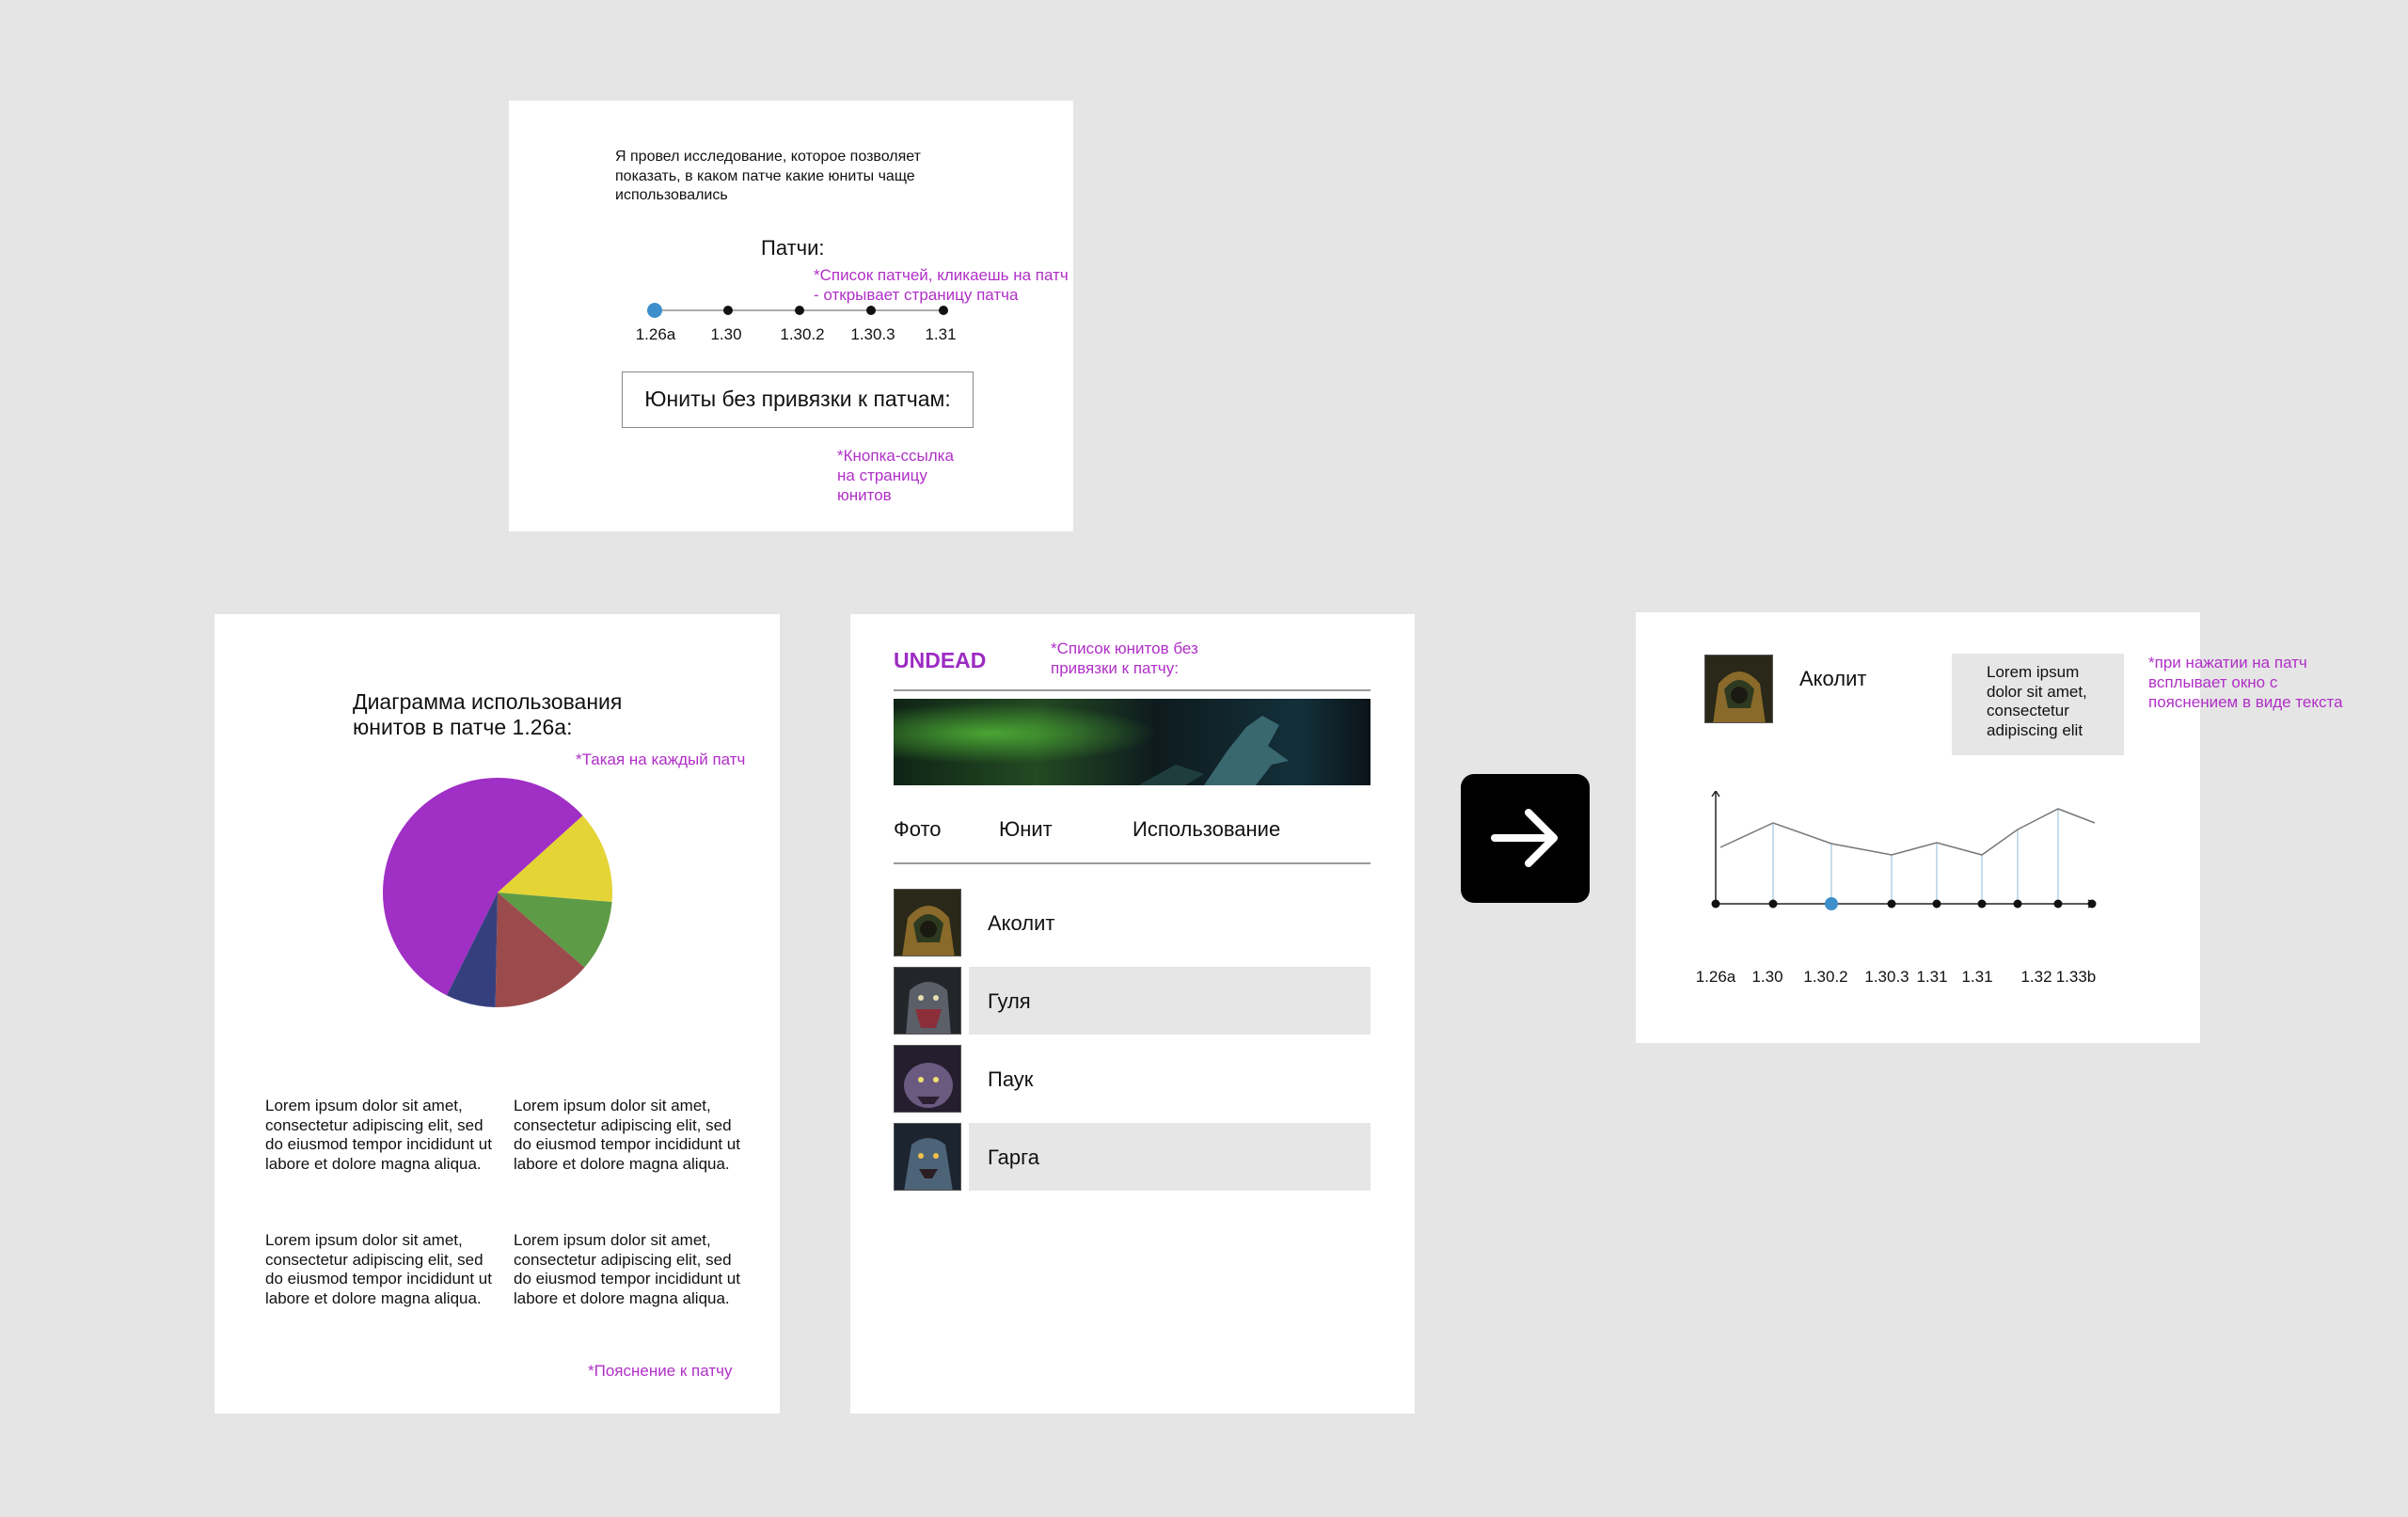 This screenshot has height=1517, width=2408. Describe the element at coordinates (1132, 690) in the screenshot. I see `header-divider` at that location.